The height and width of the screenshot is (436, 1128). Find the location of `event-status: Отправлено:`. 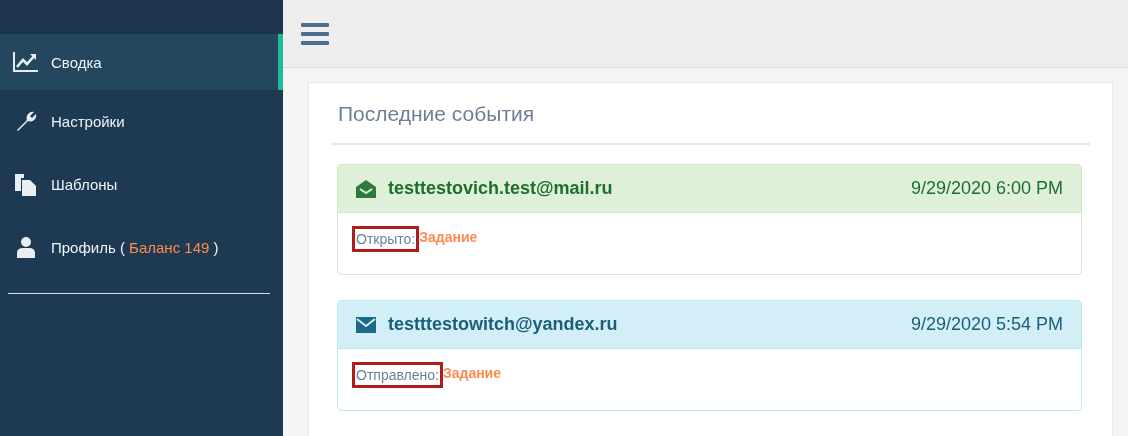

event-status: Отправлено: is located at coordinates (397, 375).